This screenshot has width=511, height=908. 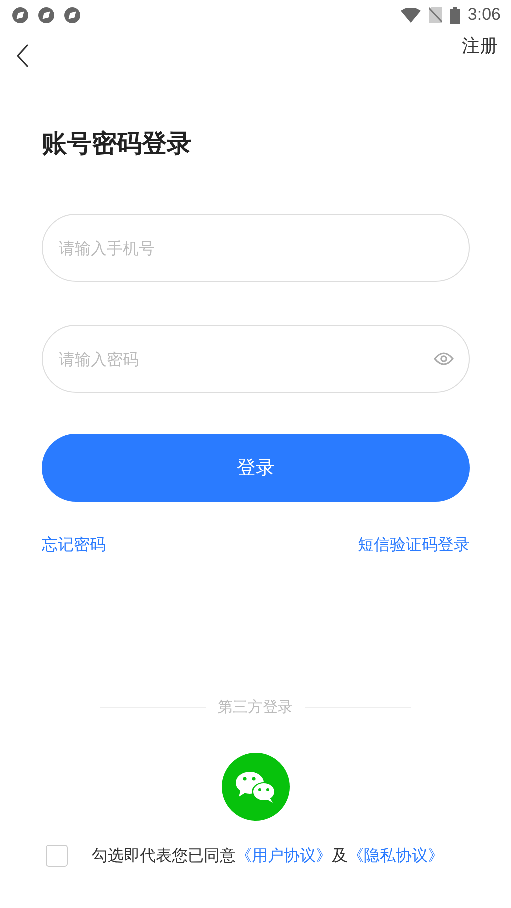 What do you see at coordinates (484, 15) in the screenshot?
I see `status-time: 3:06` at bounding box center [484, 15].